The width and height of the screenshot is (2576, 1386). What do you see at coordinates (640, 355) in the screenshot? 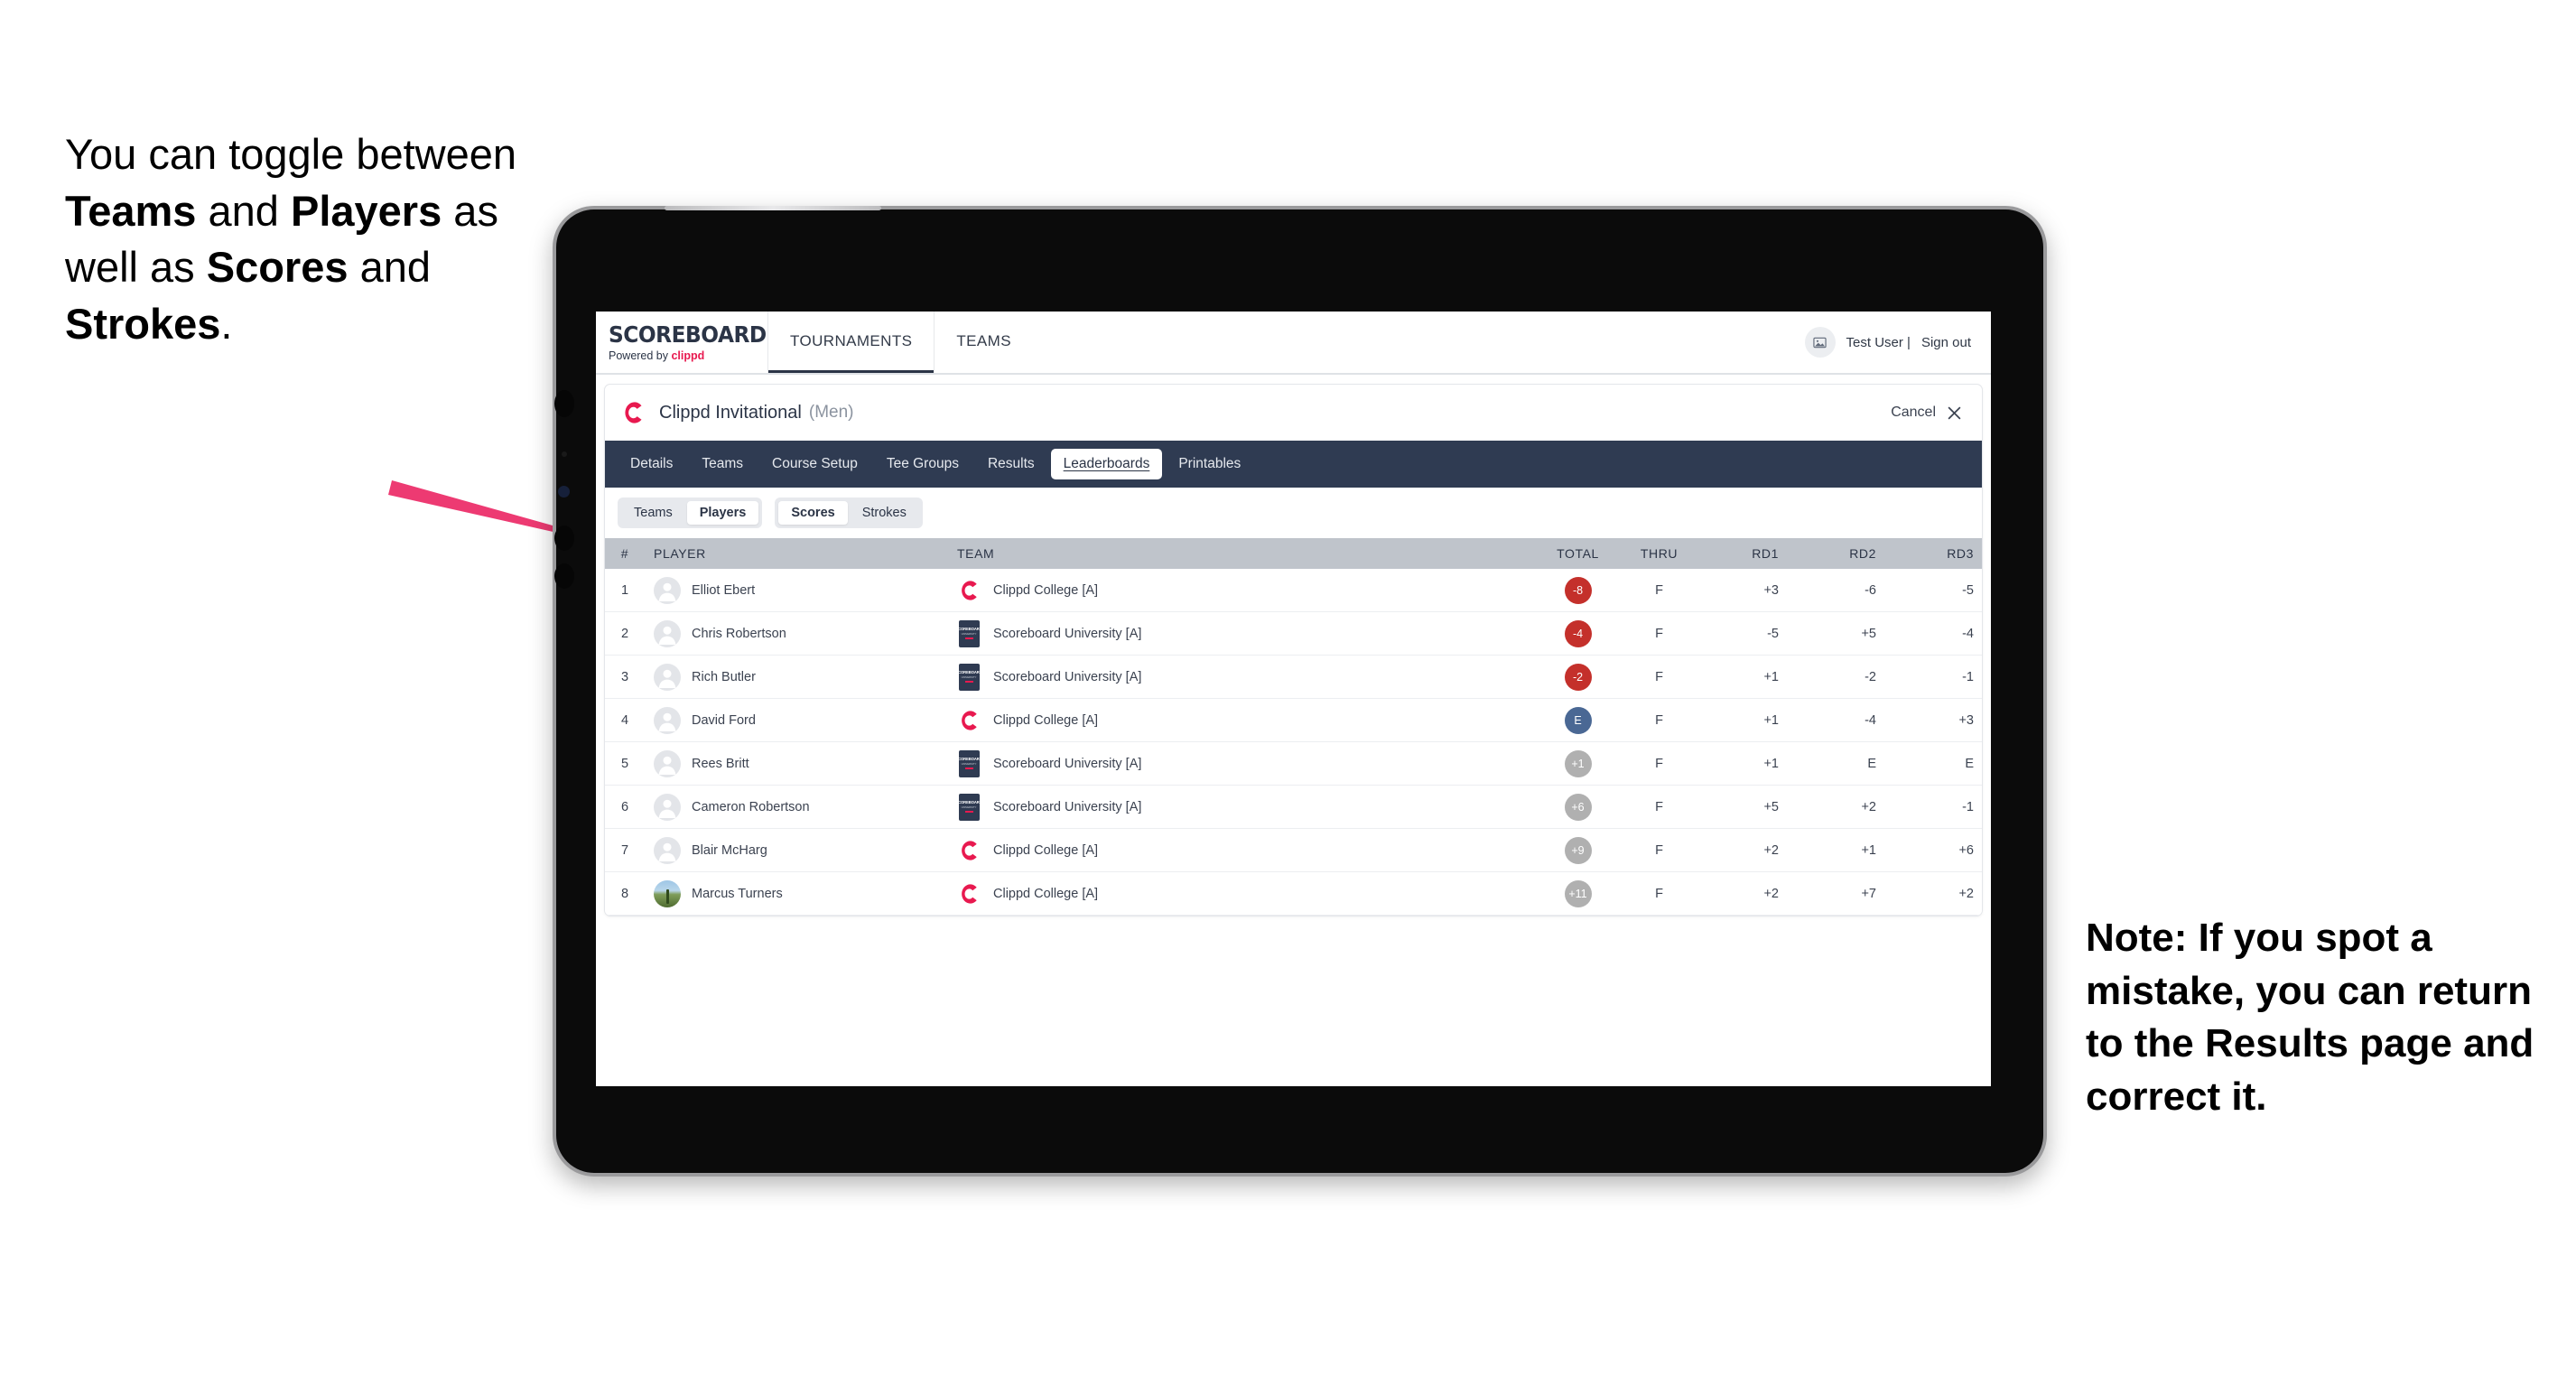
I see `brand-powered-by: Powered by` at bounding box center [640, 355].